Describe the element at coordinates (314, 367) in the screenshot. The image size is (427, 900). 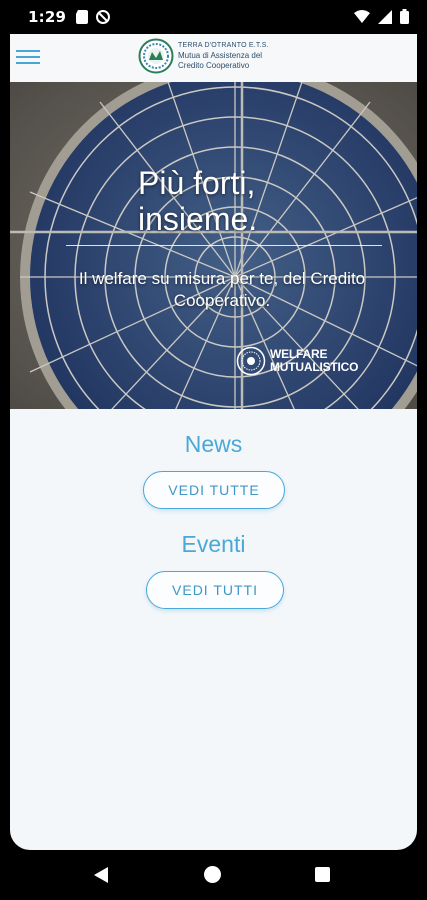
I see `badge-line-2: MUTUALISTICO` at that location.